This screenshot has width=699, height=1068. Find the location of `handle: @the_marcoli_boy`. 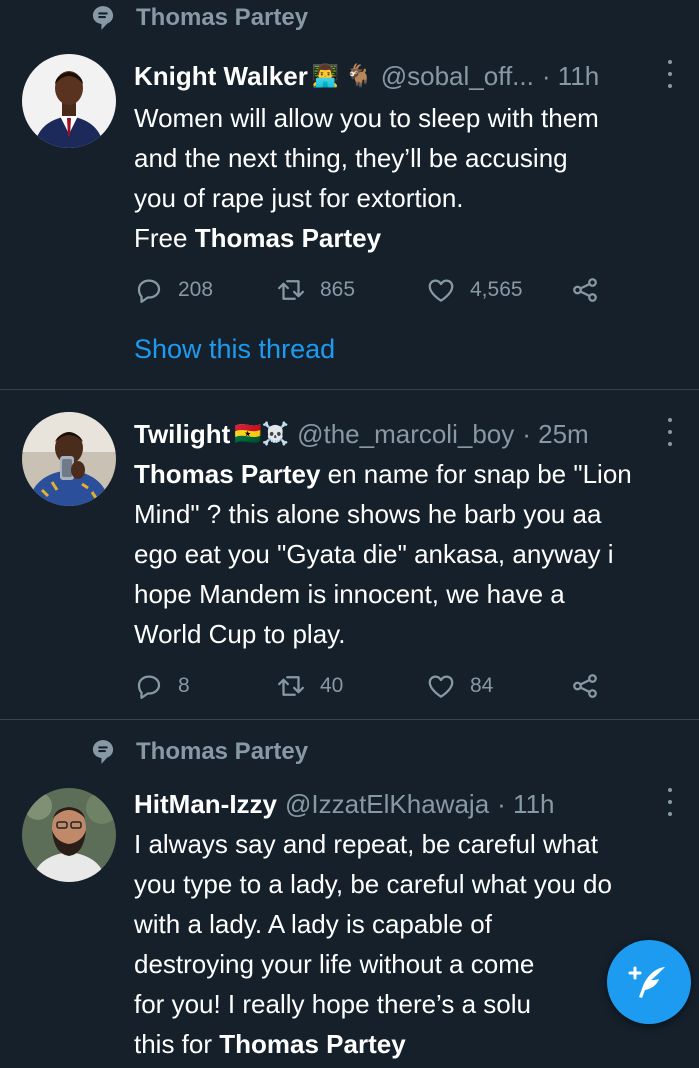

handle: @the_marcoli_boy is located at coordinates (405, 434).